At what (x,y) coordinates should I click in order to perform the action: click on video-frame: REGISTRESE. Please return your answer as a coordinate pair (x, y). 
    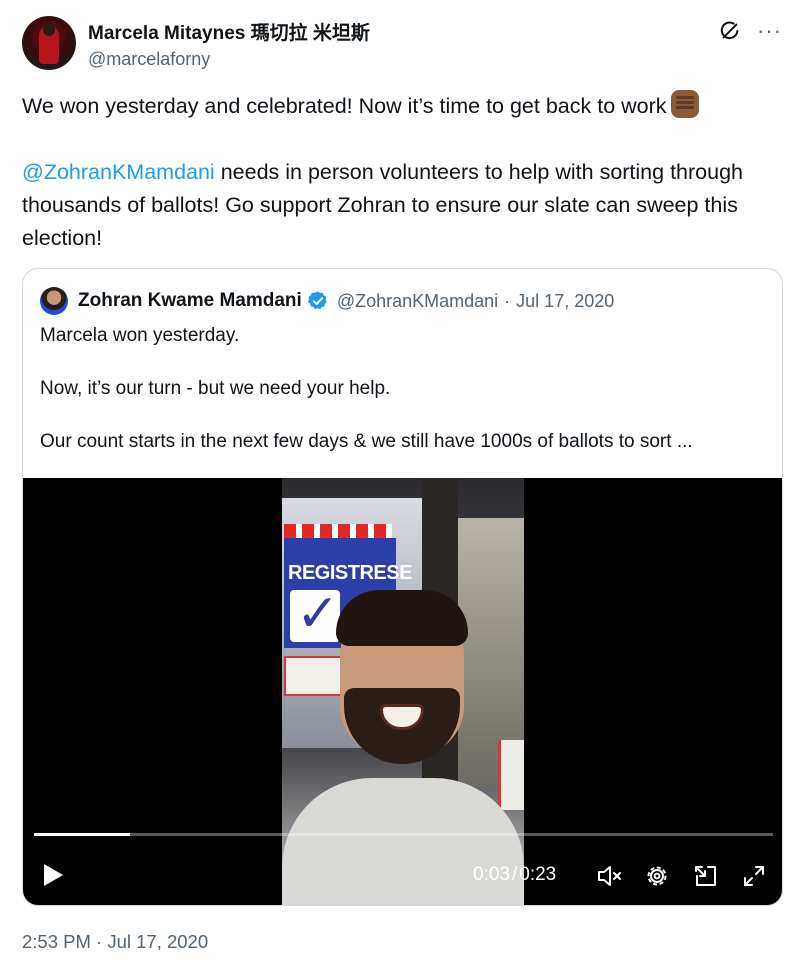
    Looking at the image, I should click on (403, 691).